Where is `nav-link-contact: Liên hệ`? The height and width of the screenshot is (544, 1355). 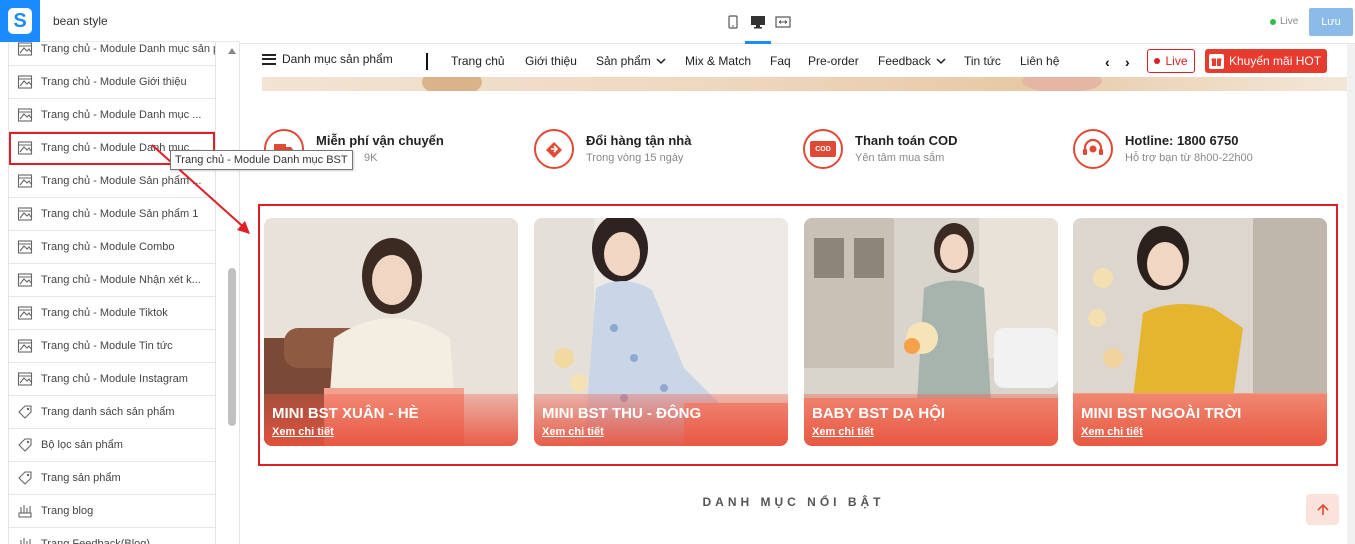 nav-link-contact: Liên hệ is located at coordinates (1039, 61).